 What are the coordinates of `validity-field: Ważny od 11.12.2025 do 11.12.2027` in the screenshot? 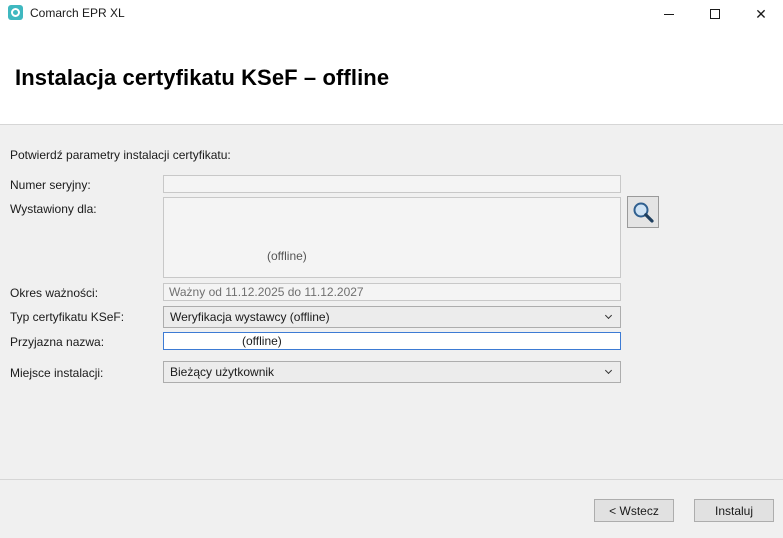 It's located at (392, 292).